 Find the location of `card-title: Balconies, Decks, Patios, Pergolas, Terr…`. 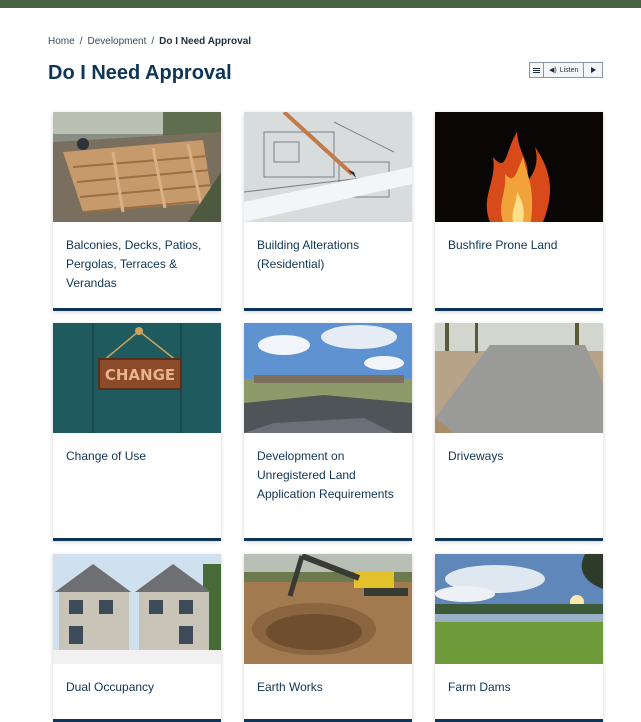

card-title: Balconies, Decks, Patios, Pergolas, Terr… is located at coordinates (134, 264).